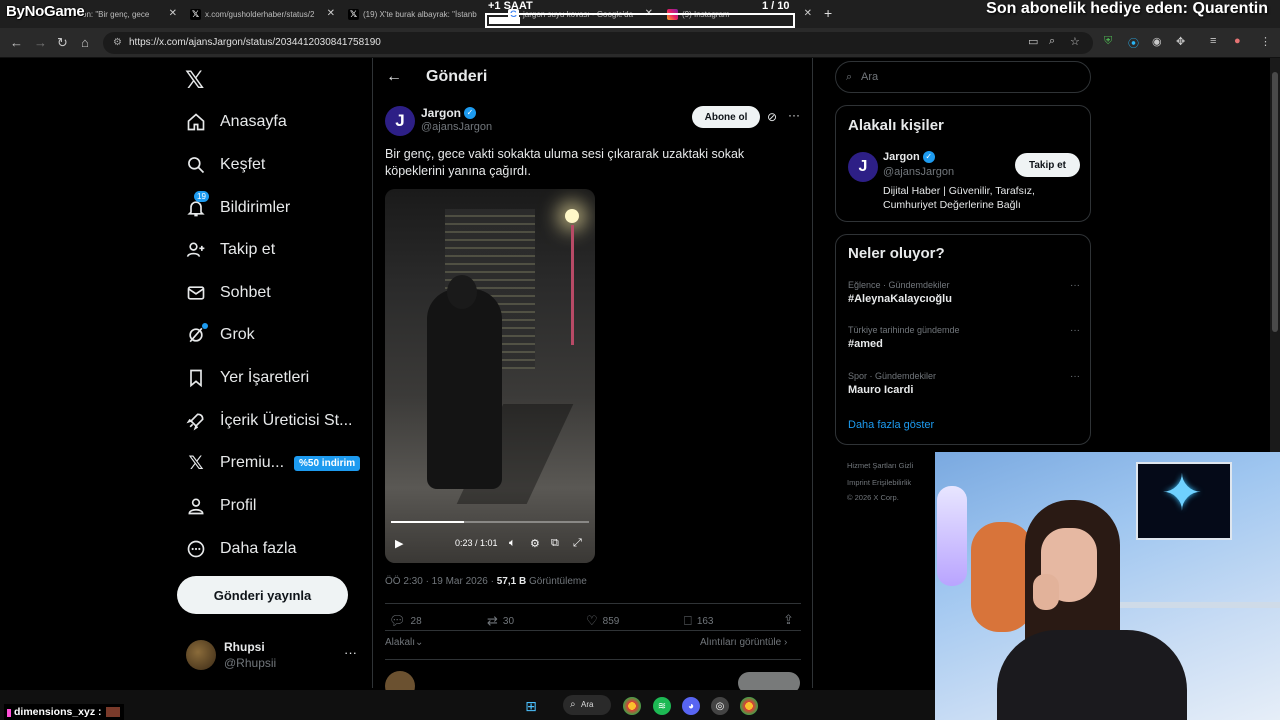  I want to click on play-icon: ▶, so click(399, 543).